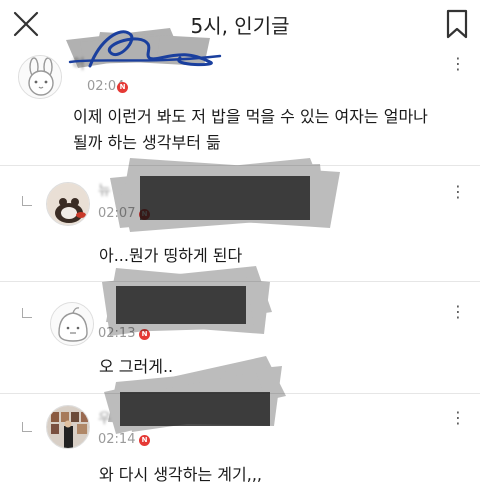 Image resolution: width=480 pixels, height=499 pixels. I want to click on comment-time: 02:13, so click(117, 333).